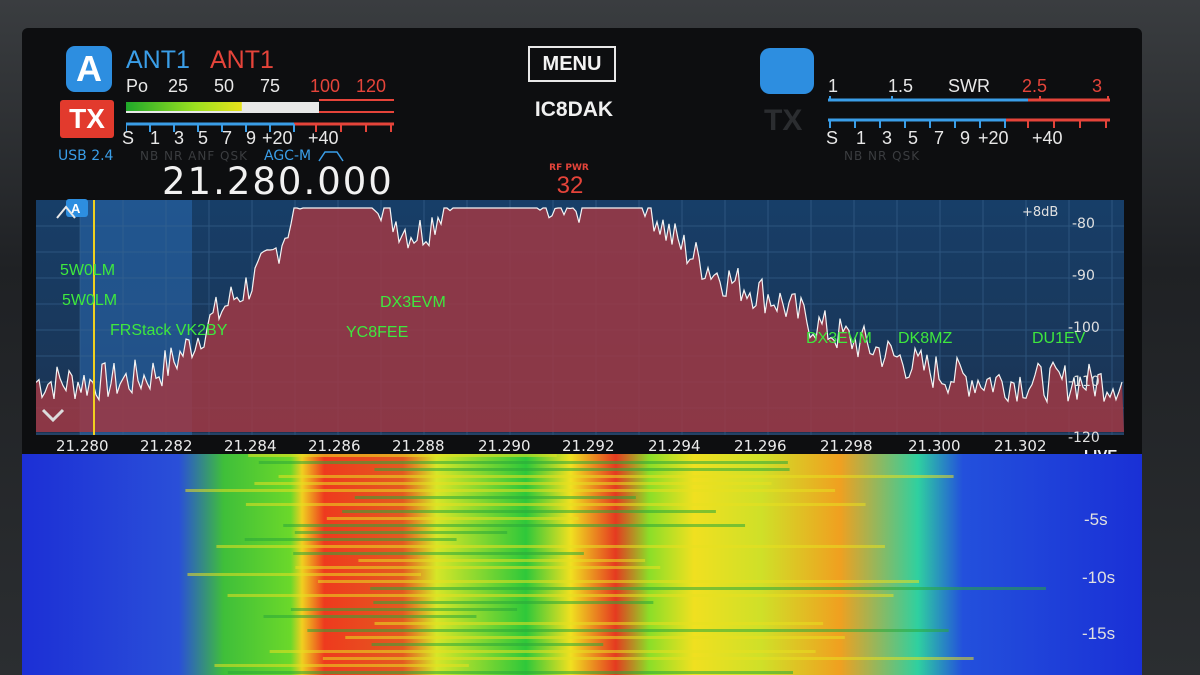 This screenshot has height=675, width=1200. Describe the element at coordinates (1083, 224) in the screenshot. I see `db-label: -80` at that location.